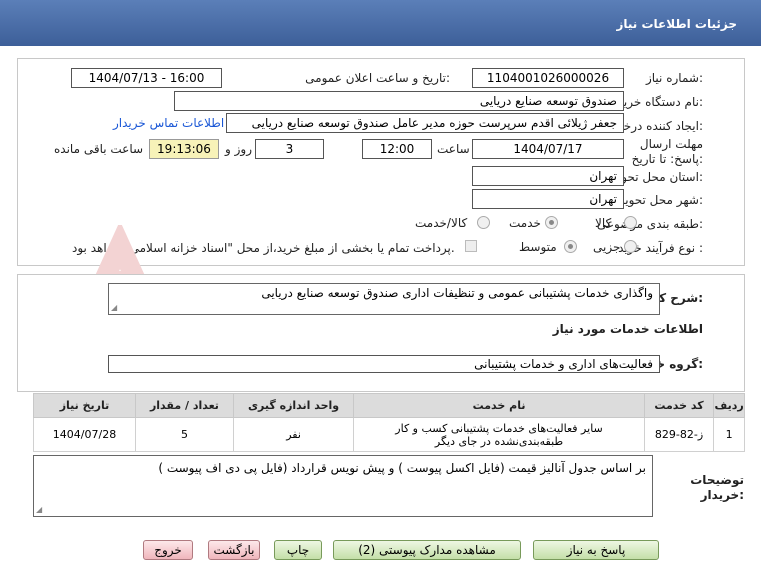 Image resolution: width=761 pixels, height=574 pixels. I want to click on col-date: تاریخ نیاز, so click(84, 405).